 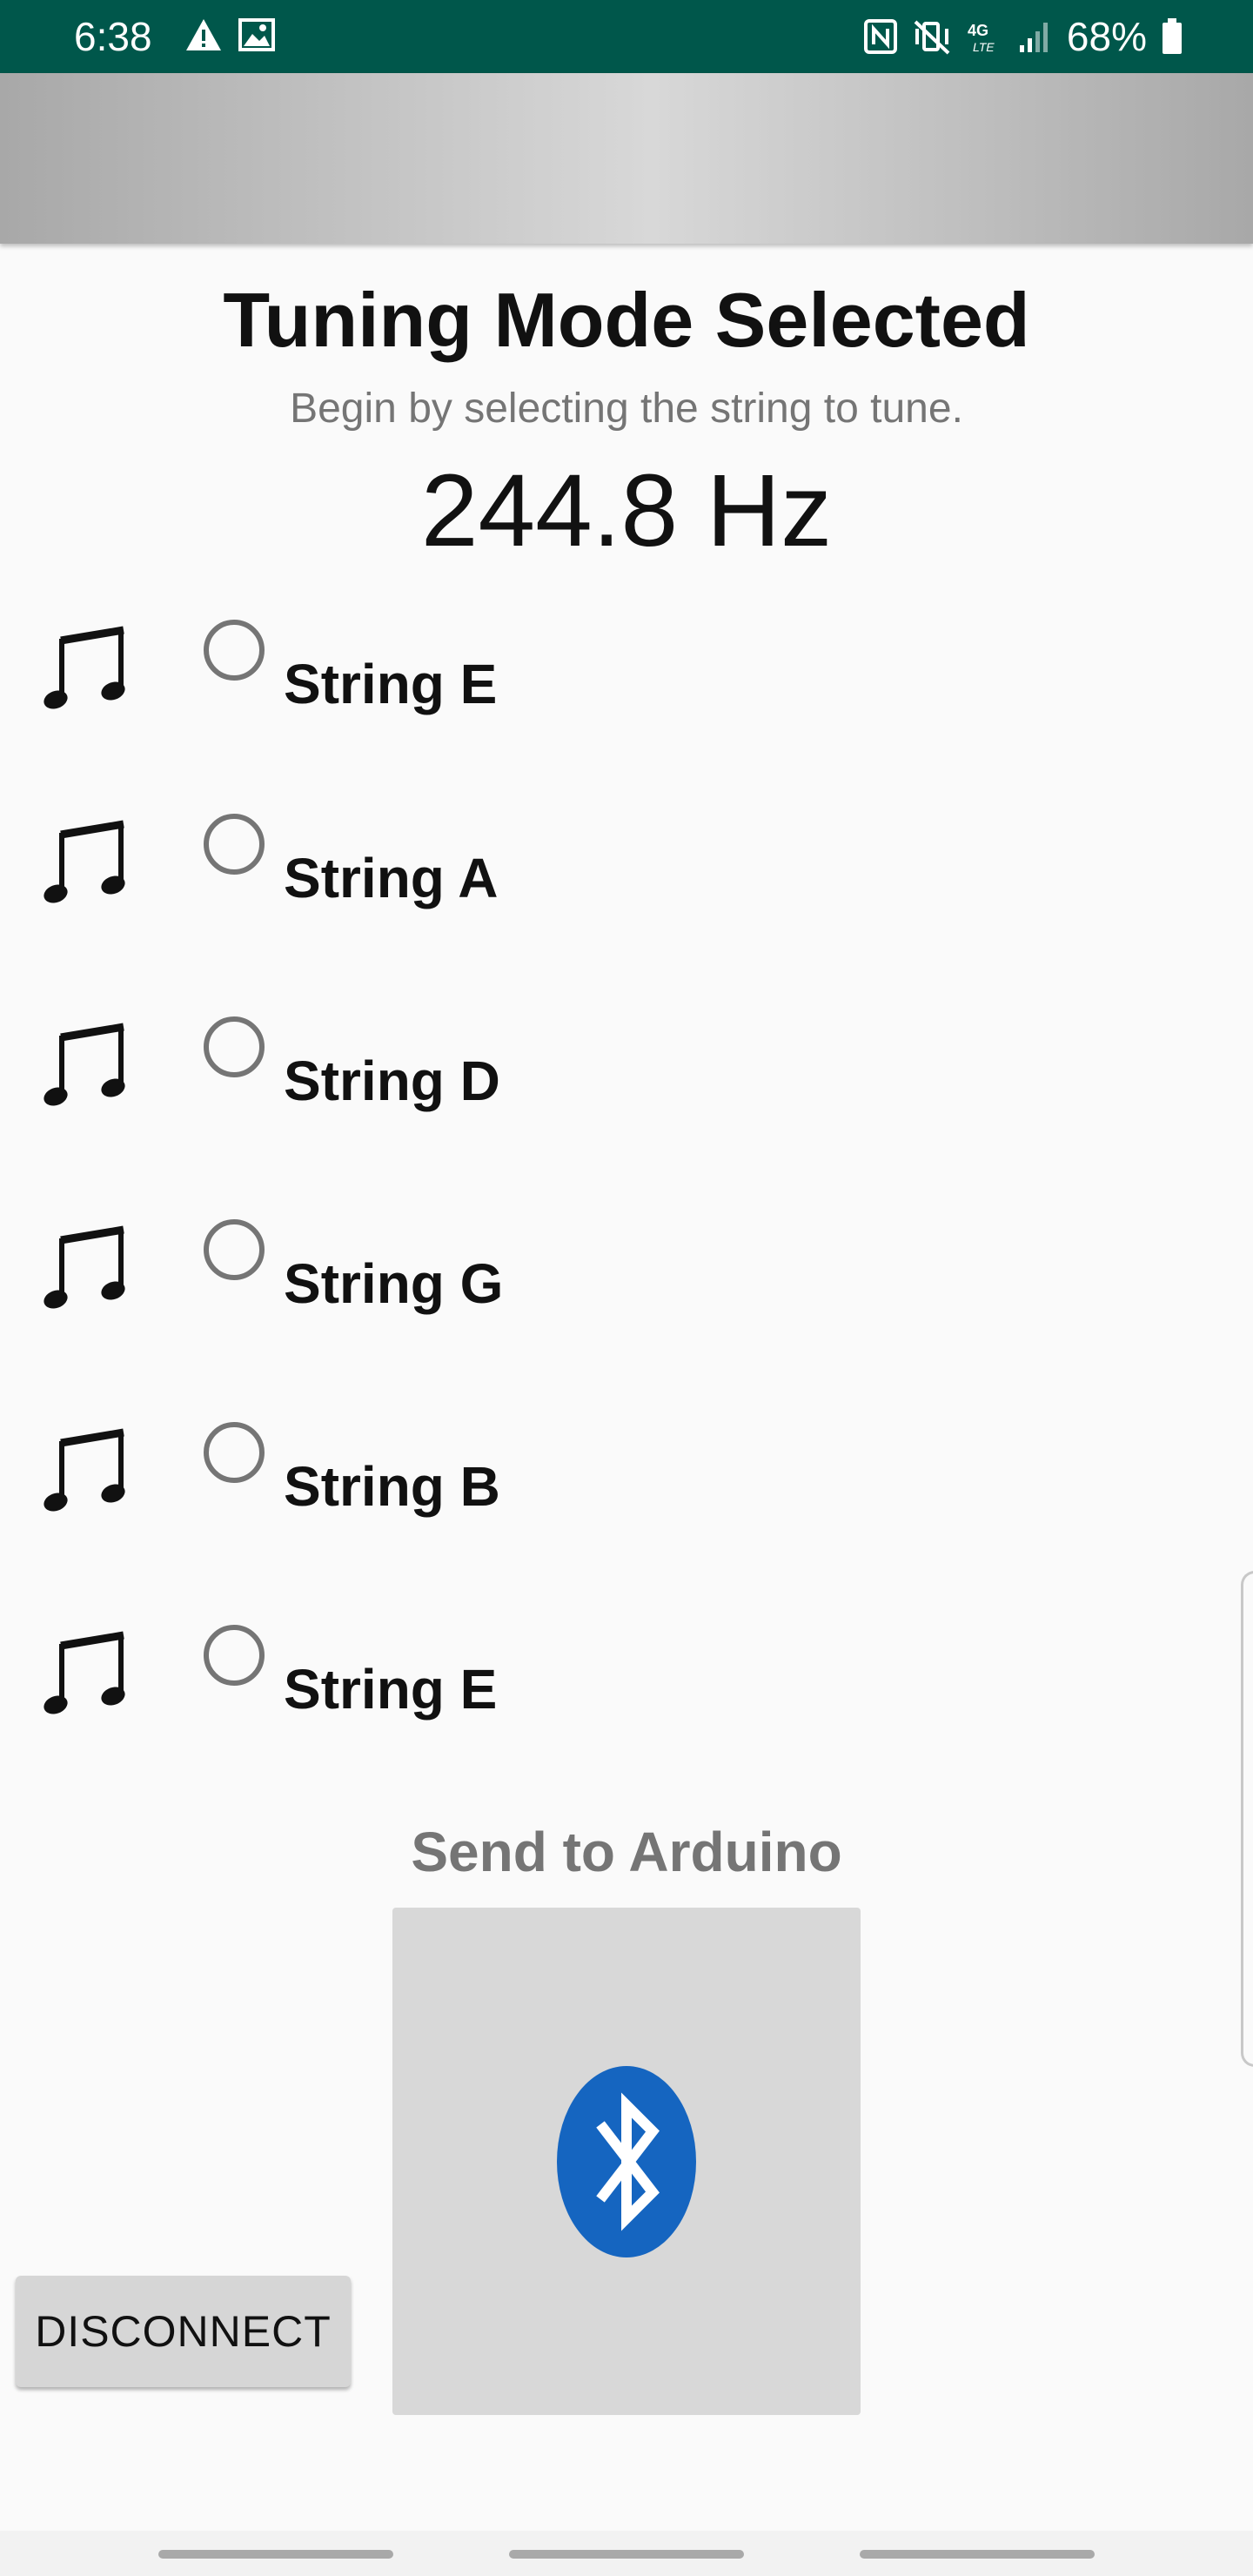 I want to click on status-left-icons, so click(x=229, y=34).